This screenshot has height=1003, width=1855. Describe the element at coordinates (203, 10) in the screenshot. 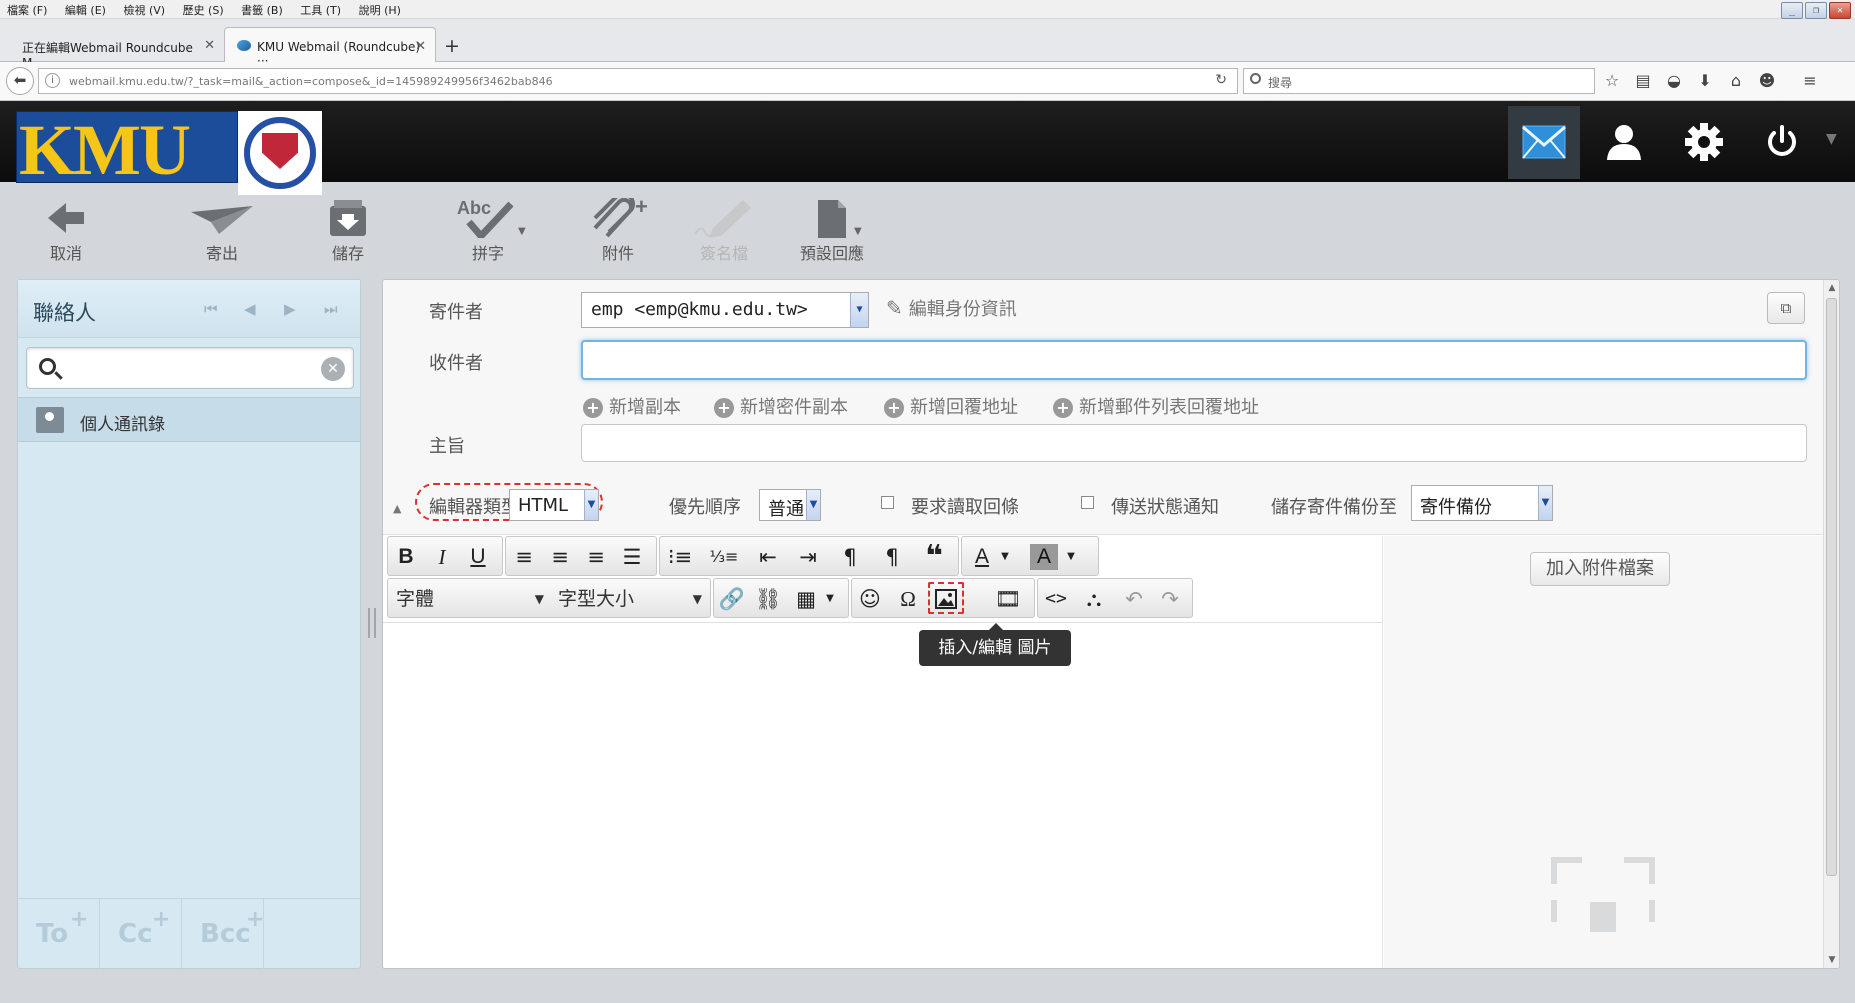

I see `menu-history: 歷史 (S)` at that location.